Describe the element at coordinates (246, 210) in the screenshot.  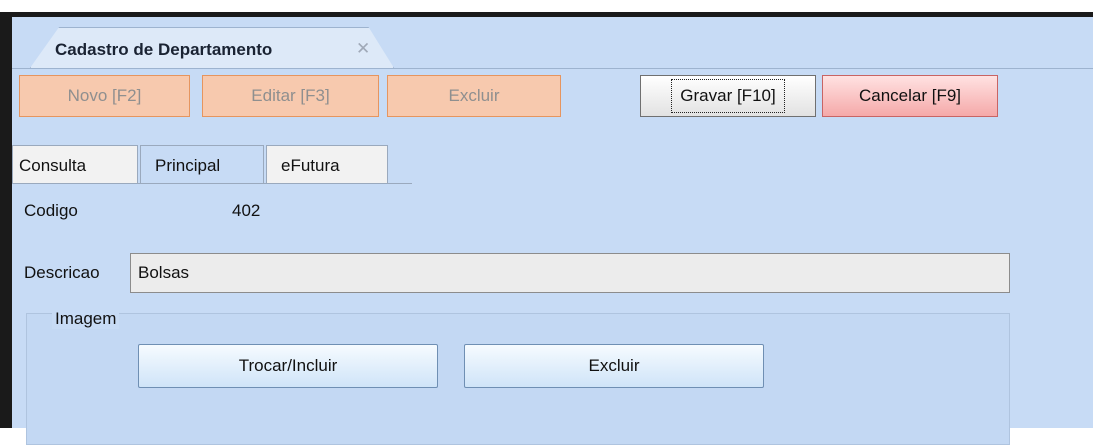
I see `codigo-value: 402` at that location.